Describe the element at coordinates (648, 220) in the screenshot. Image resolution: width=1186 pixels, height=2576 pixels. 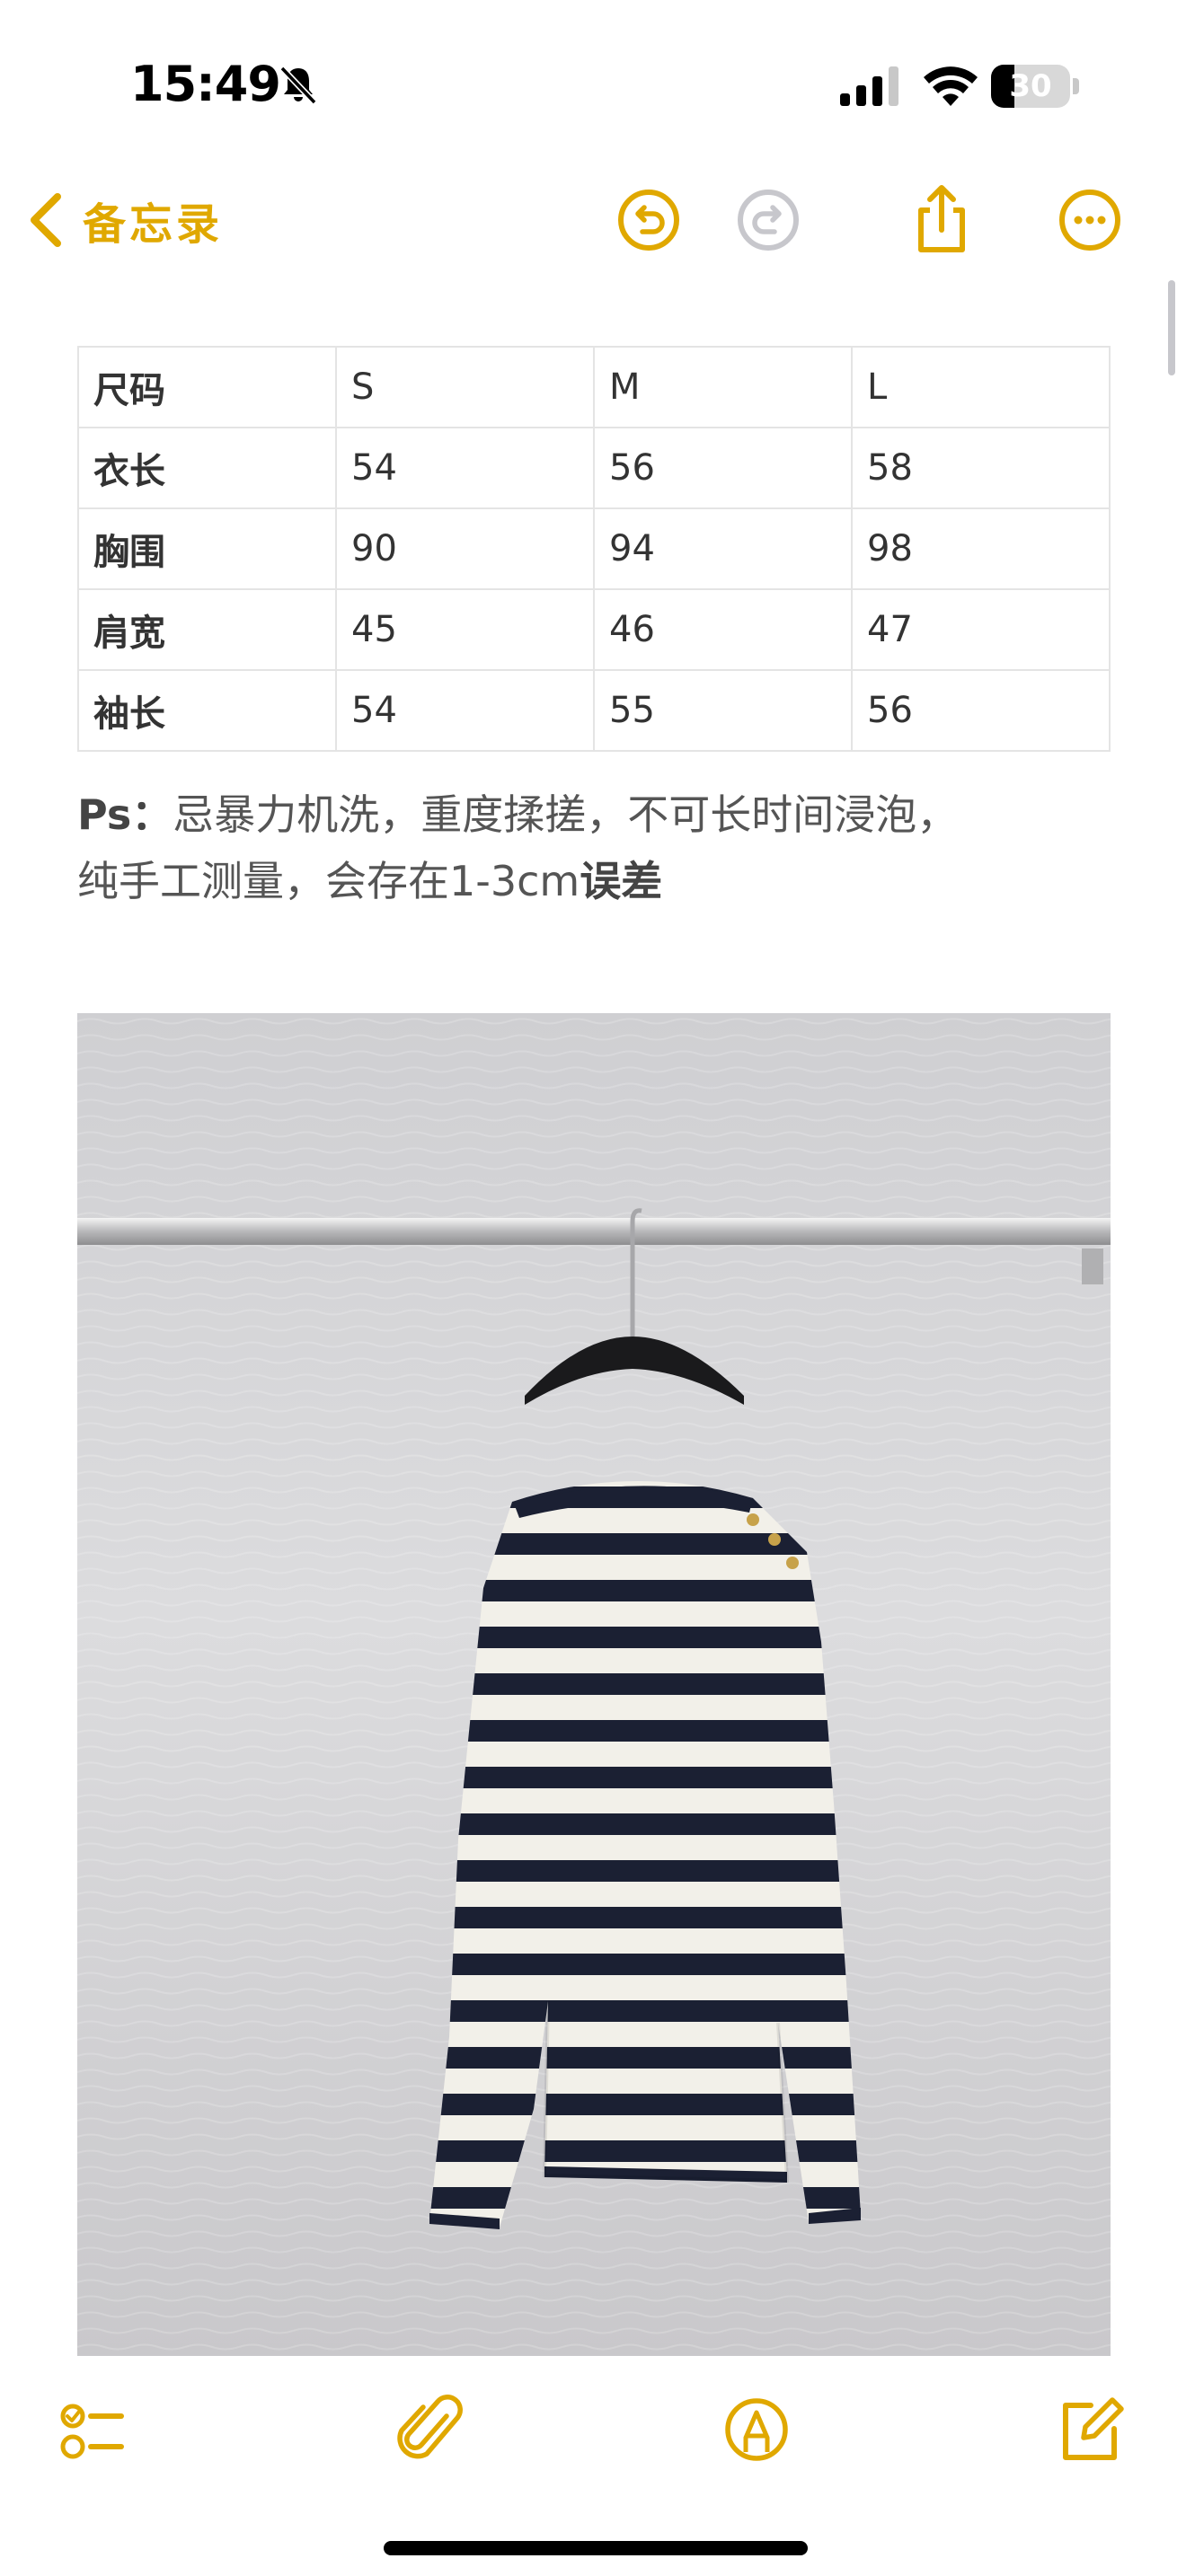
I see `undo-icon` at that location.